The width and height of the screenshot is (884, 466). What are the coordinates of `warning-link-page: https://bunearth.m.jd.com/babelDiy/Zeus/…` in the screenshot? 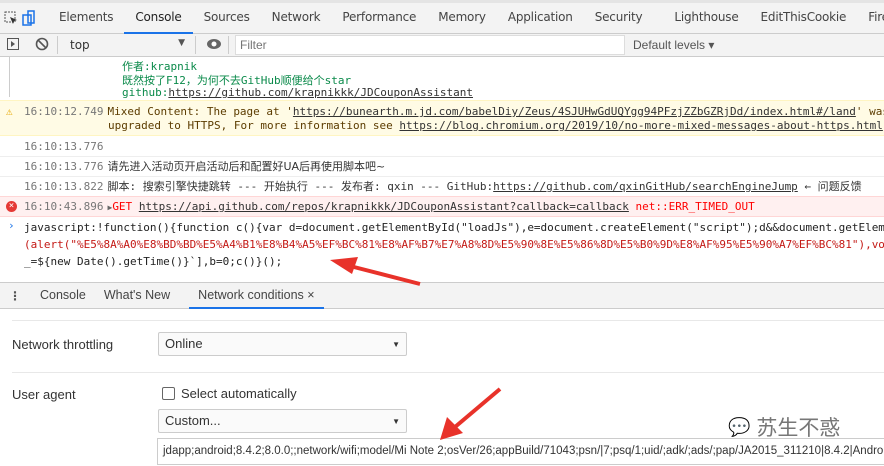 It's located at (574, 111).